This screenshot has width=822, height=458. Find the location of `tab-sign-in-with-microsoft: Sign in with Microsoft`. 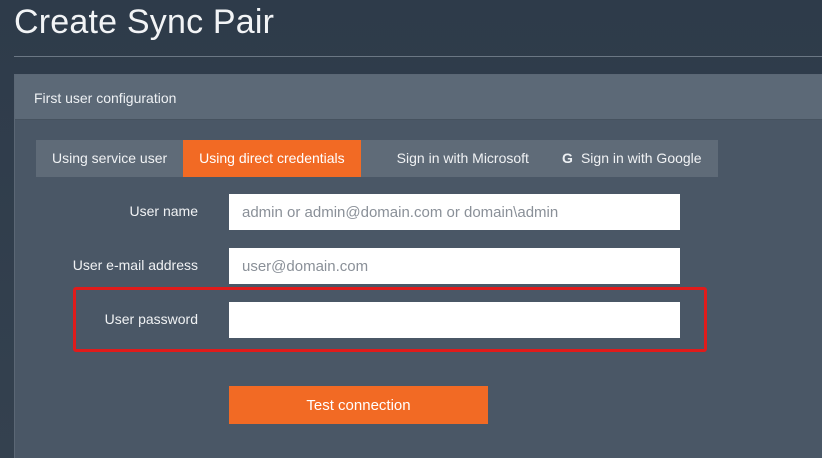

tab-sign-in-with-microsoft: Sign in with Microsoft is located at coordinates (453, 158).